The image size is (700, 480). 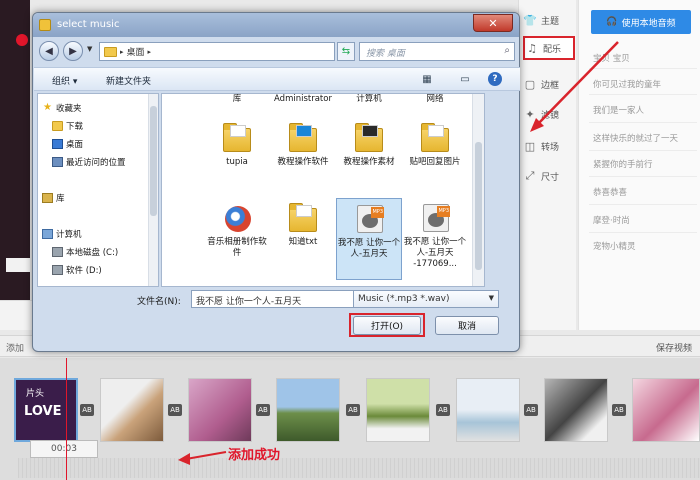 I want to click on record-indicator-icon, so click(x=22, y=40).